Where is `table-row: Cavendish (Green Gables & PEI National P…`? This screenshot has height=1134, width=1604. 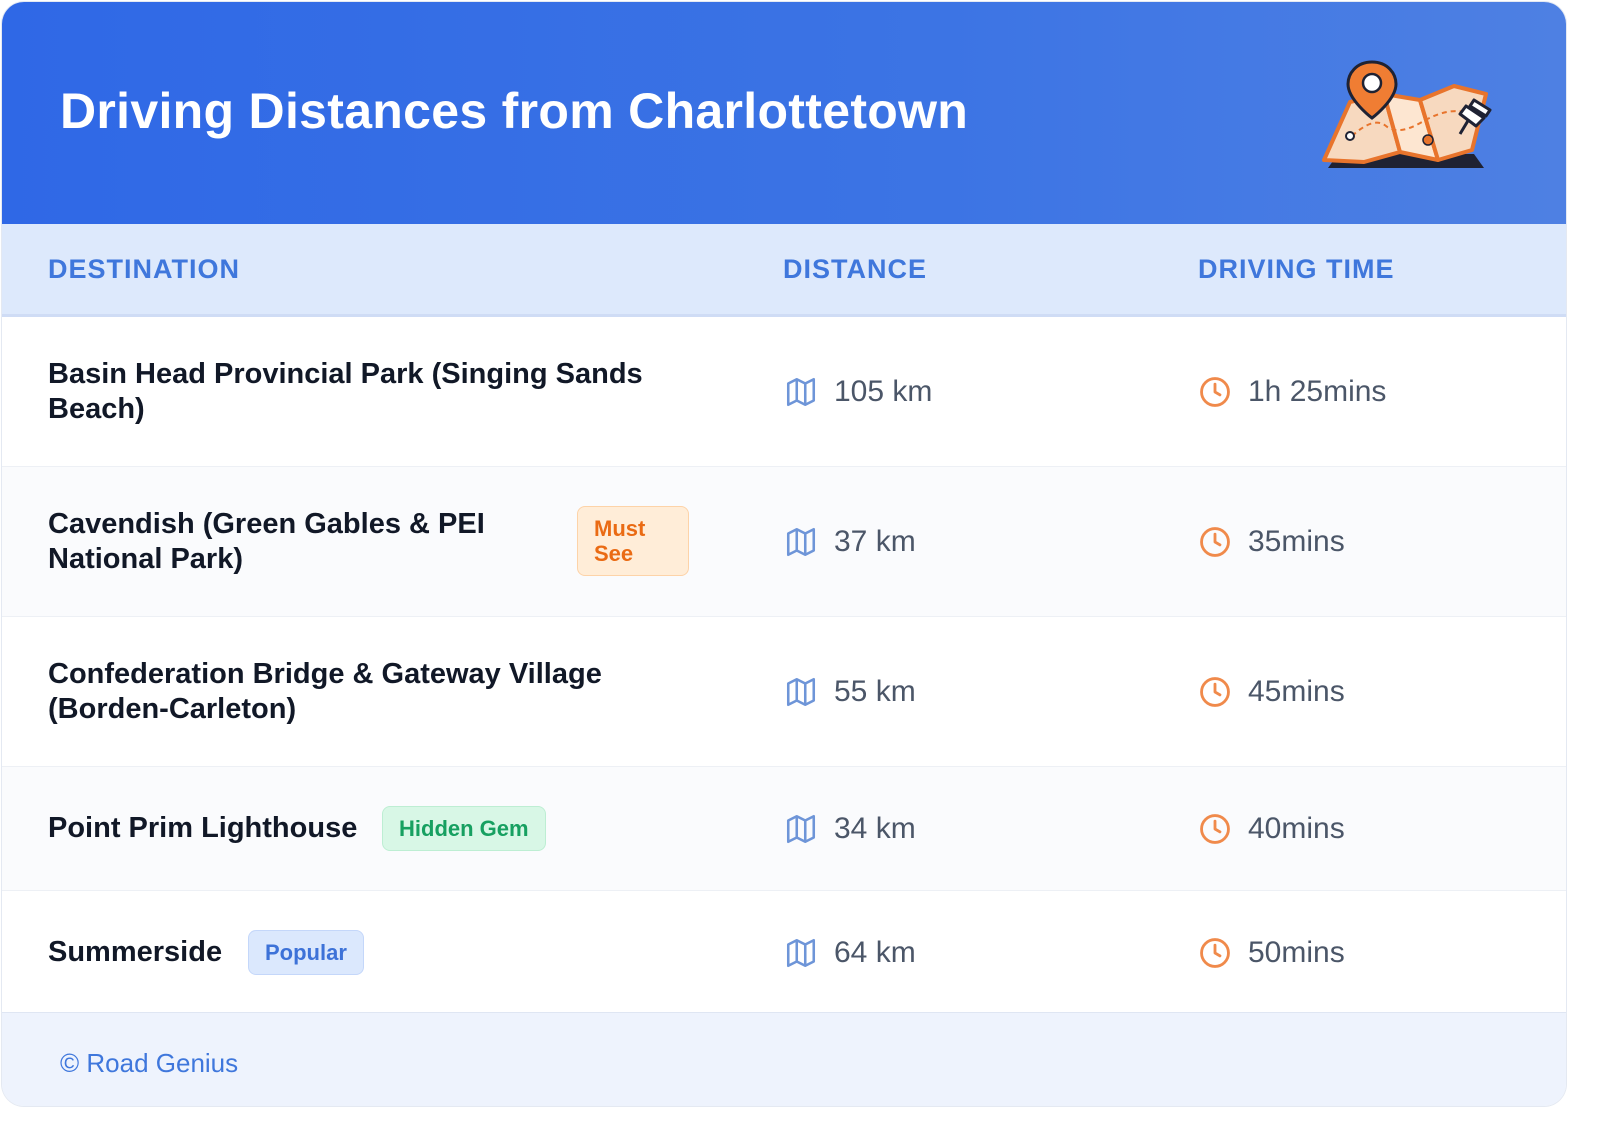 table-row: Cavendish (Green Gables & PEI National P… is located at coordinates (784, 542).